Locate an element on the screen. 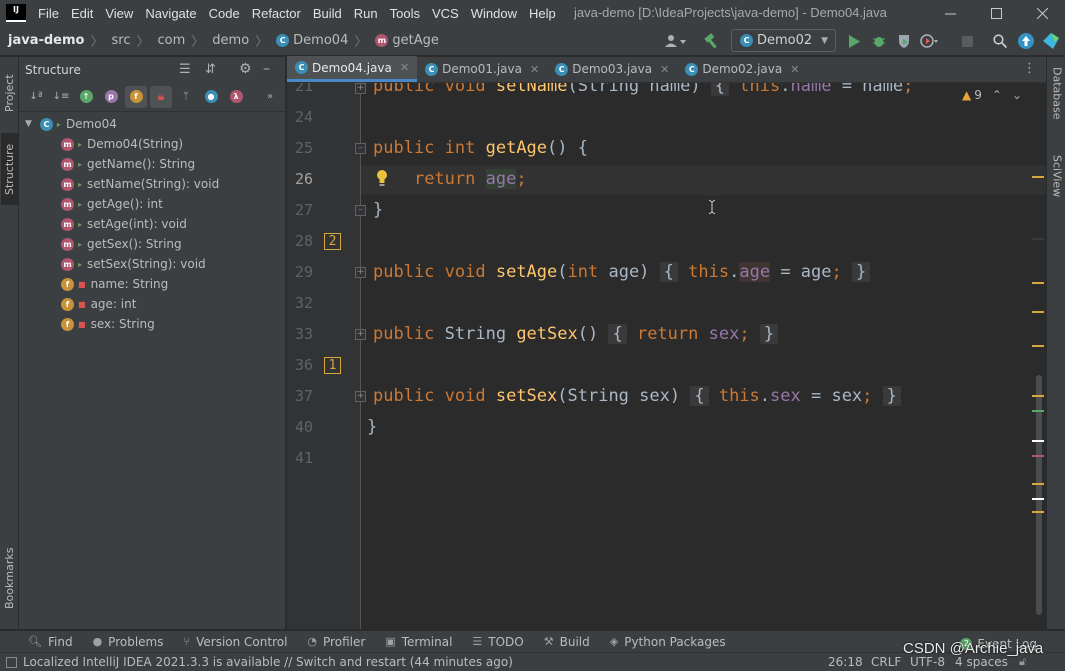 Image resolution: width=1065 pixels, height=671 pixels. tool-find: 🔍︎ Find is located at coordinates (50, 642).